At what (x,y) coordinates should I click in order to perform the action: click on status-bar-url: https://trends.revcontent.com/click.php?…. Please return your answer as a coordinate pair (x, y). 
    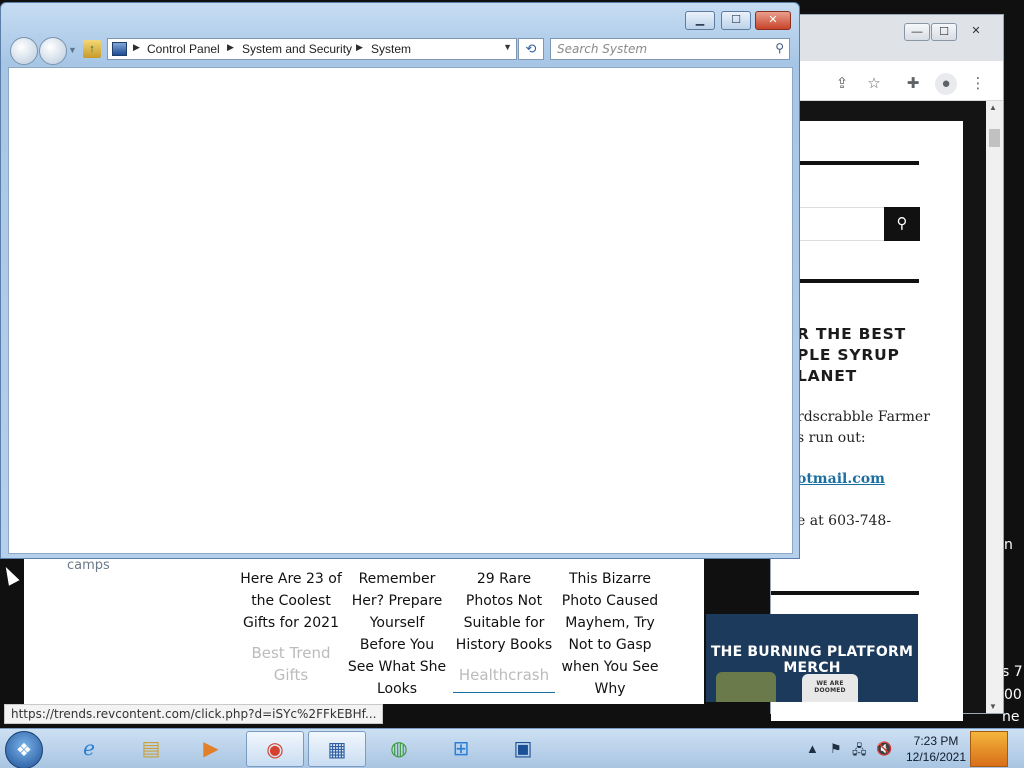
    Looking at the image, I should click on (194, 714).